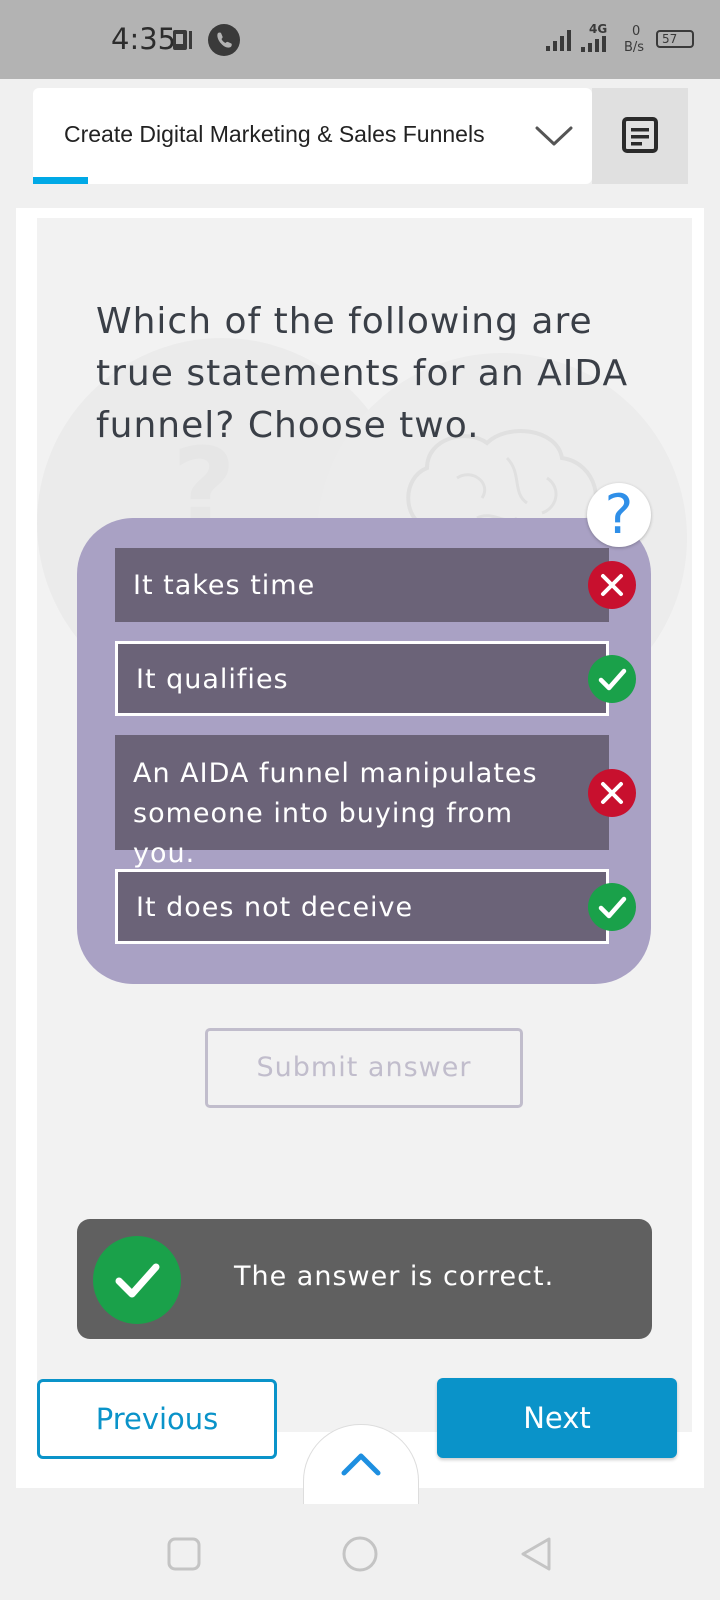 Image resolution: width=720 pixels, height=1600 pixels. I want to click on battery-icon: 57, so click(675, 39).